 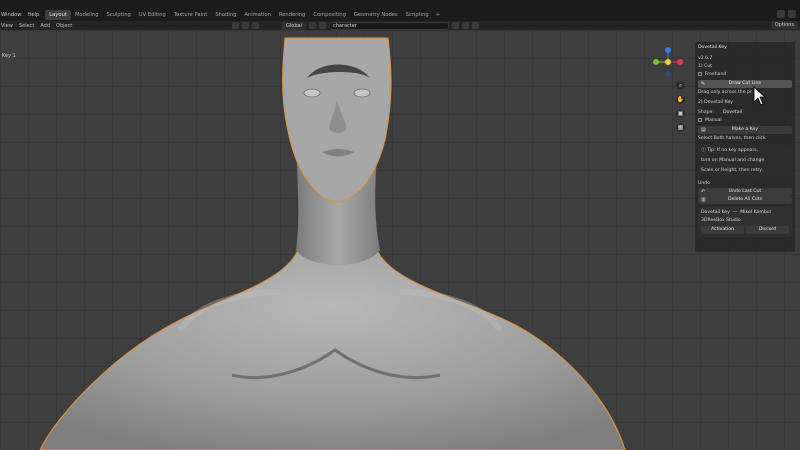 I want to click on footer-title: Dovetail Key, so click(x=715, y=212).